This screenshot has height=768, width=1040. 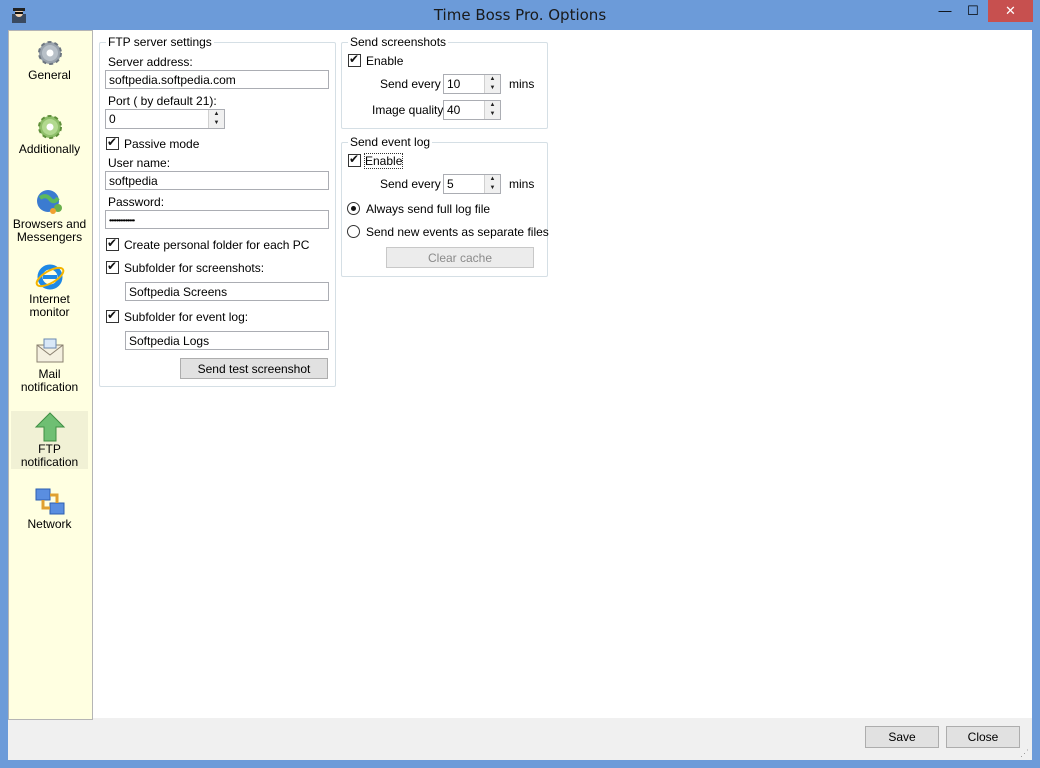 I want to click on screenshots-enable-label: Enable, so click(x=385, y=61).